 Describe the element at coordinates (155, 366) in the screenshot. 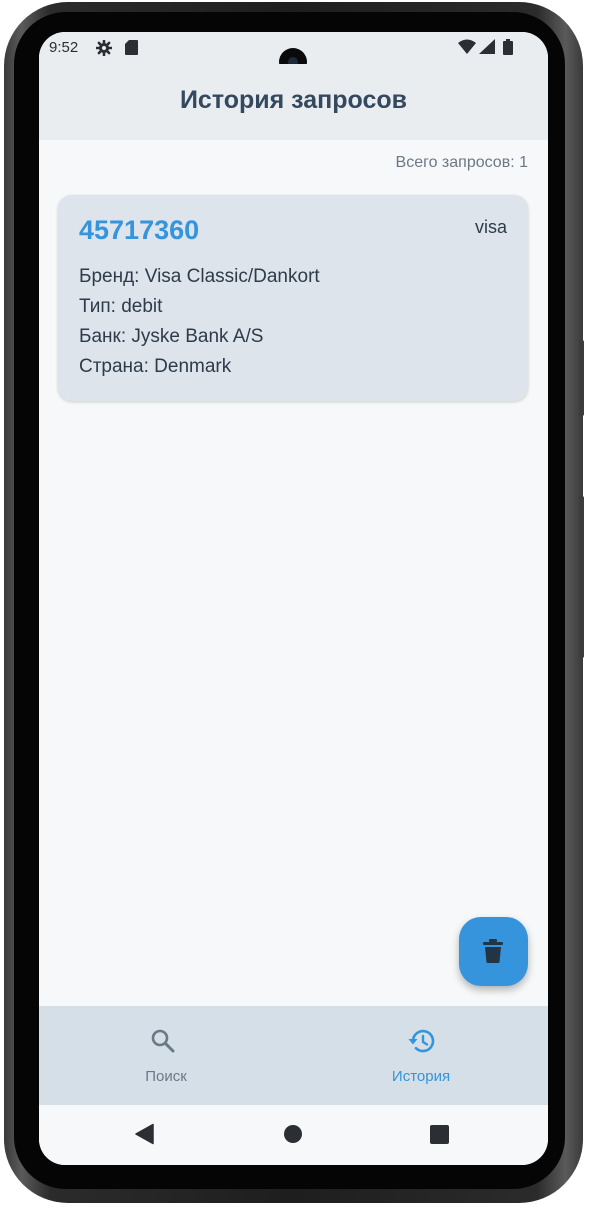

I see `card-country: Страна: Denmark` at that location.